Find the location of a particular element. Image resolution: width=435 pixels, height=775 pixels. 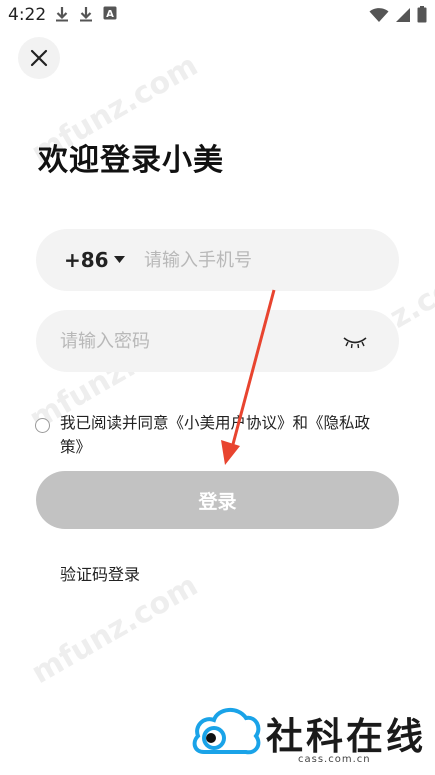

phone-input is located at coordinates (264, 260).